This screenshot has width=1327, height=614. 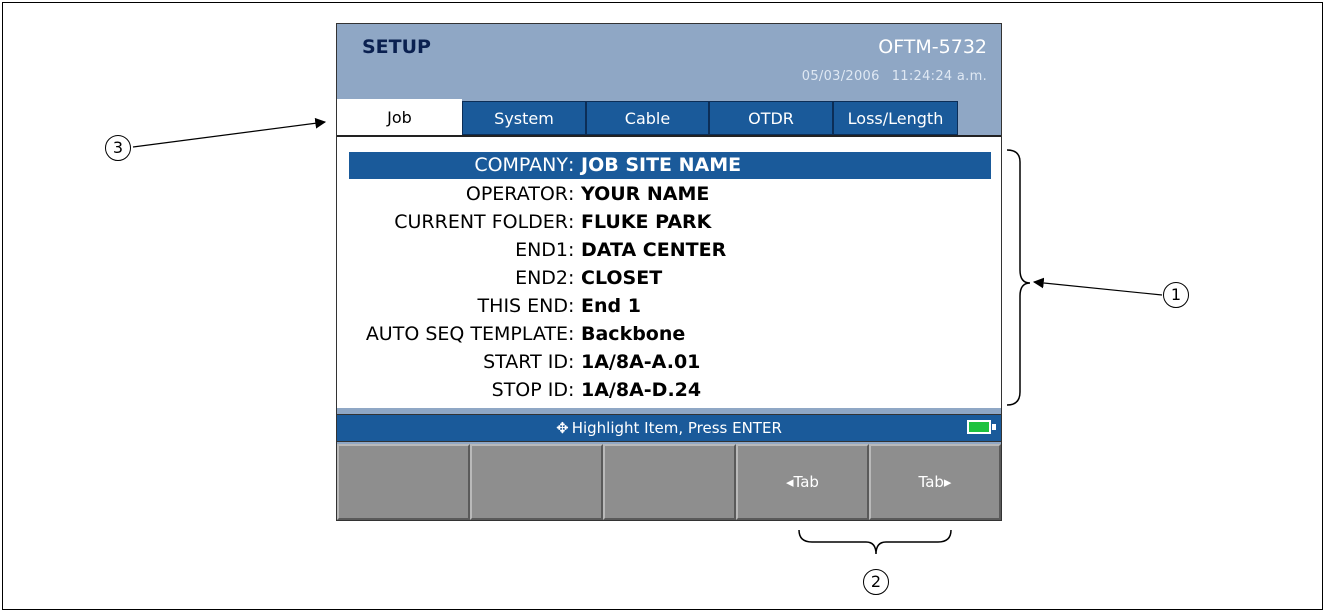 What do you see at coordinates (1097, 286) in the screenshot?
I see `callout-1-arrow` at bounding box center [1097, 286].